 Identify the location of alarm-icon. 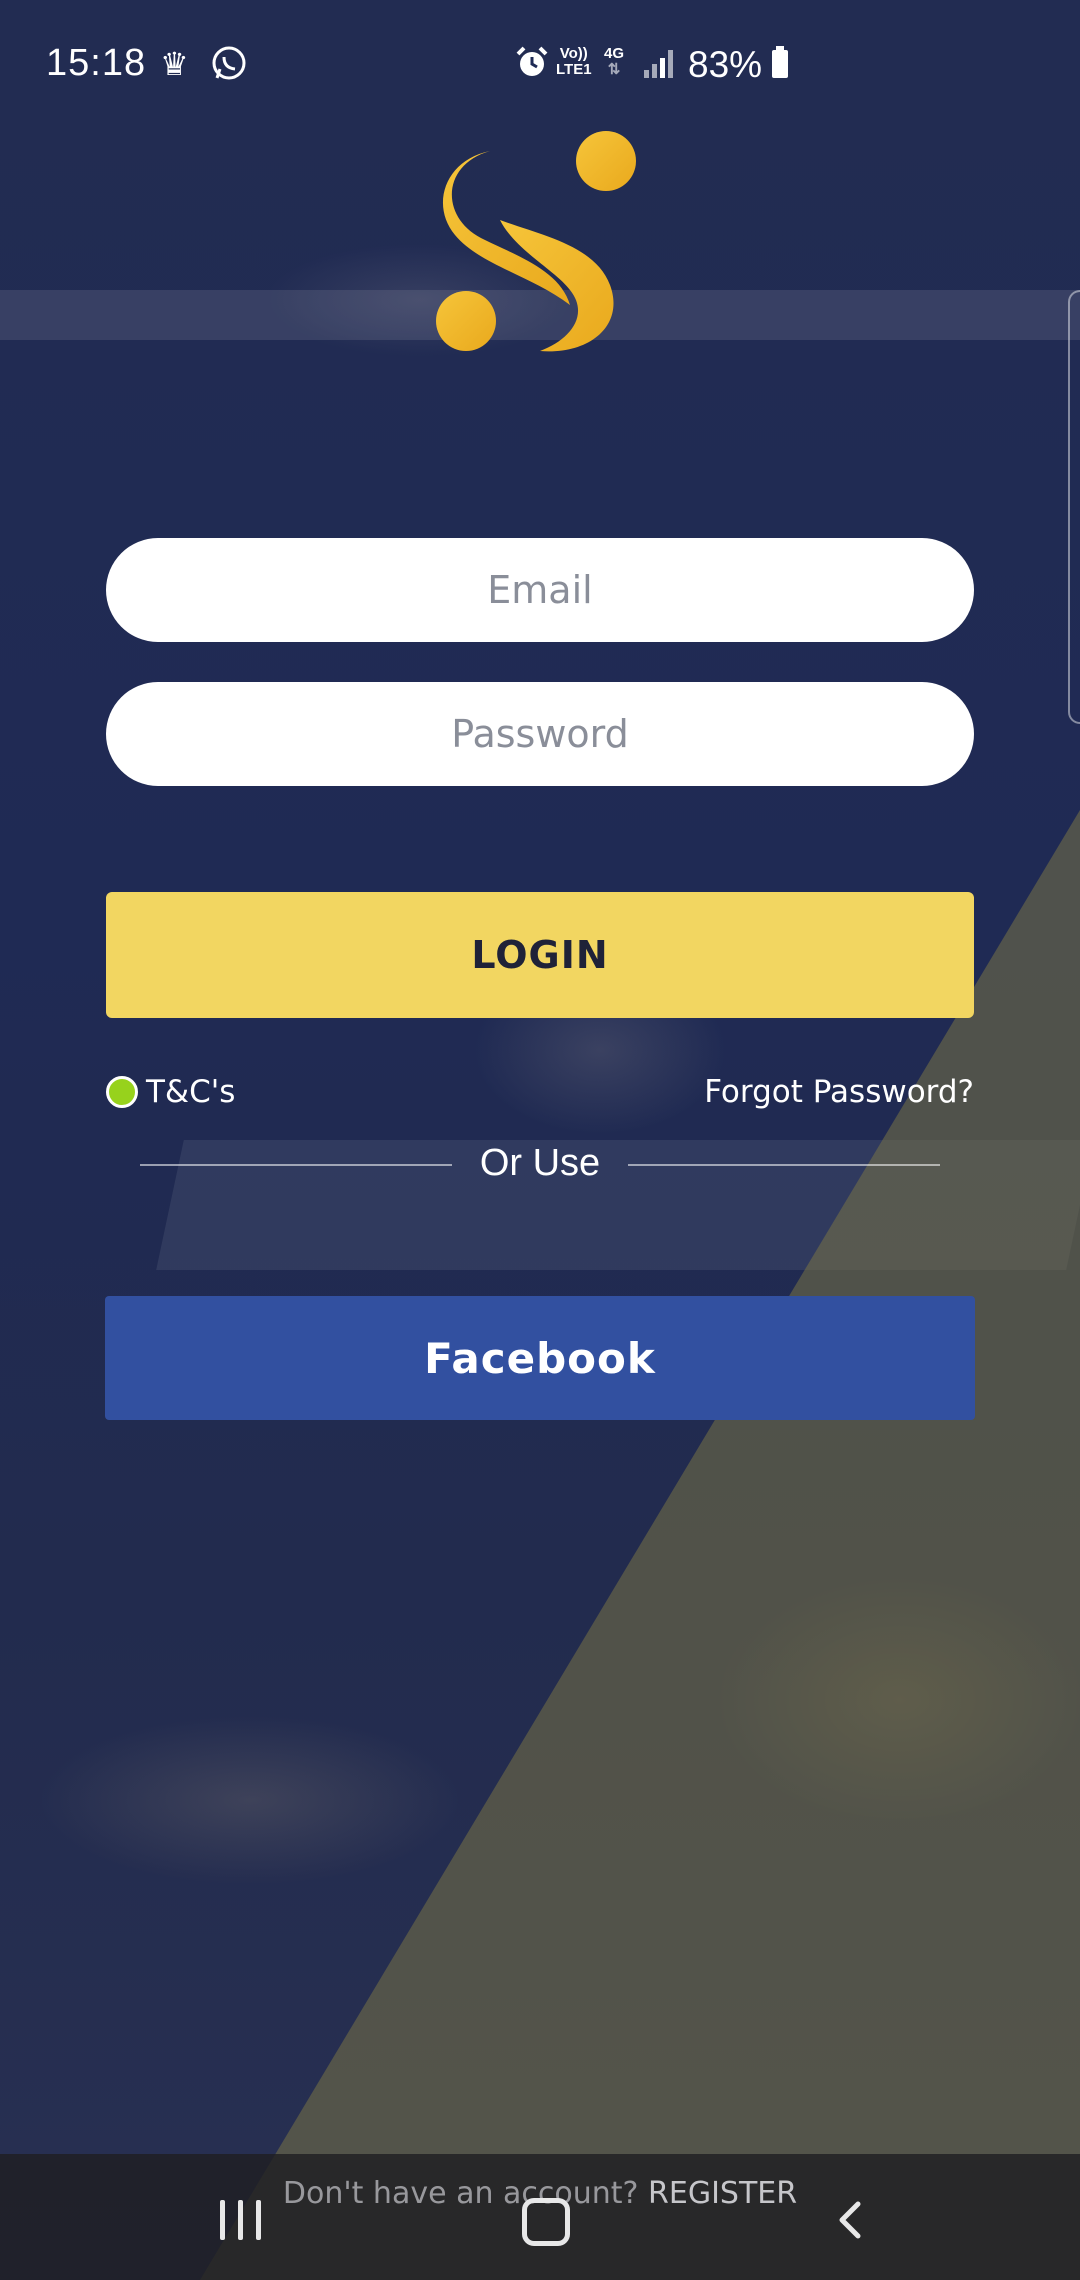
(532, 66).